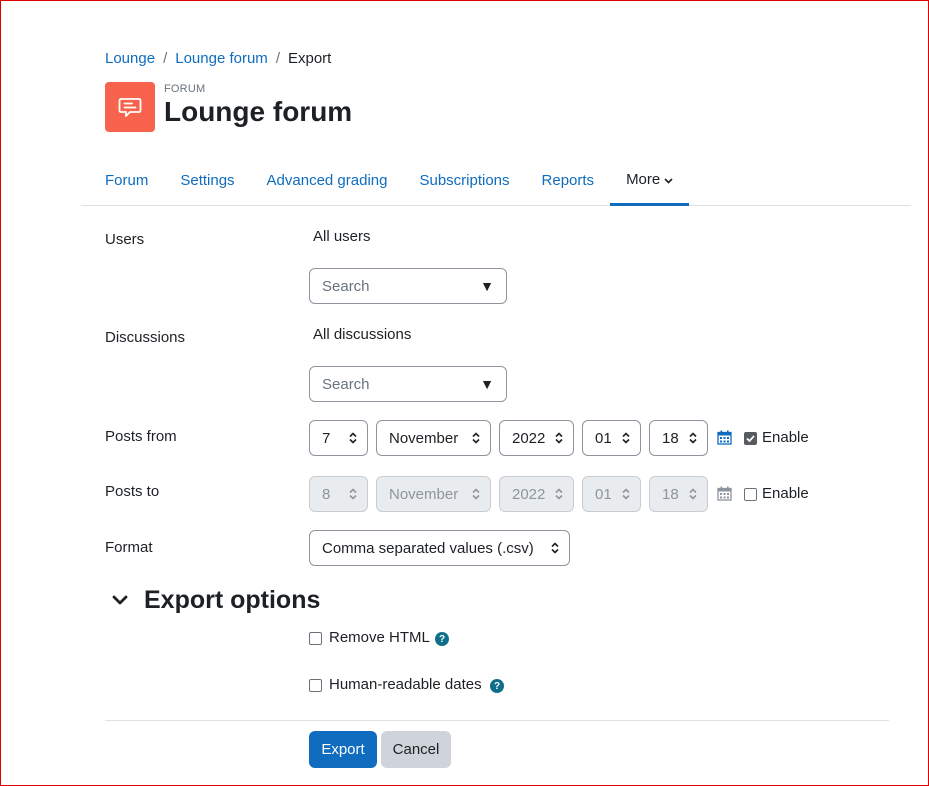 The width and height of the screenshot is (929, 786). What do you see at coordinates (428, 548) in the screenshot?
I see `select-value: Comma separated values (.csv)` at bounding box center [428, 548].